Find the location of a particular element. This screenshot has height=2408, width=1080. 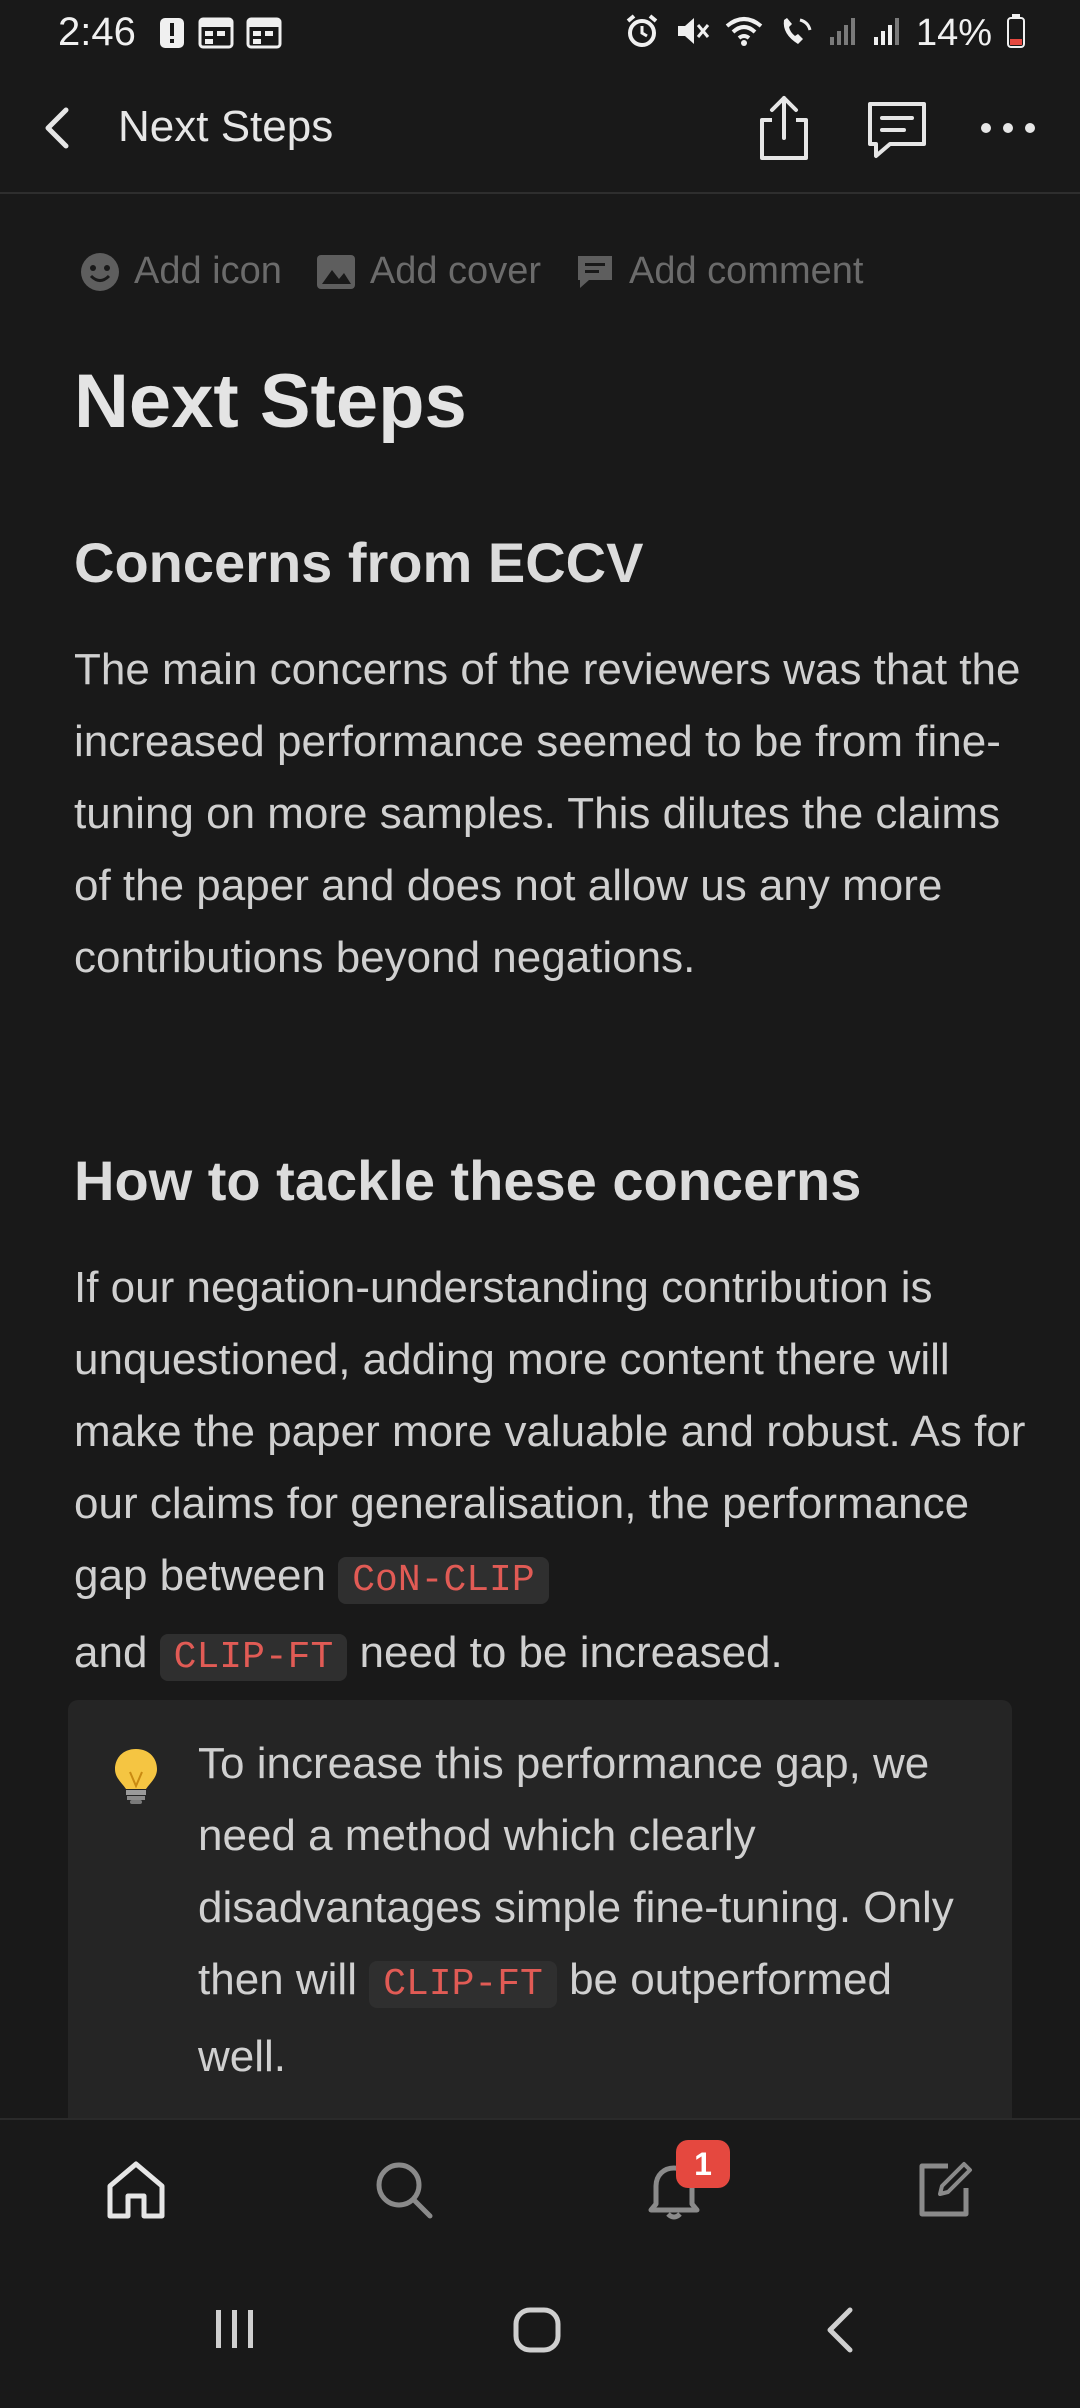

add-icon-button: Add icon is located at coordinates (181, 271).